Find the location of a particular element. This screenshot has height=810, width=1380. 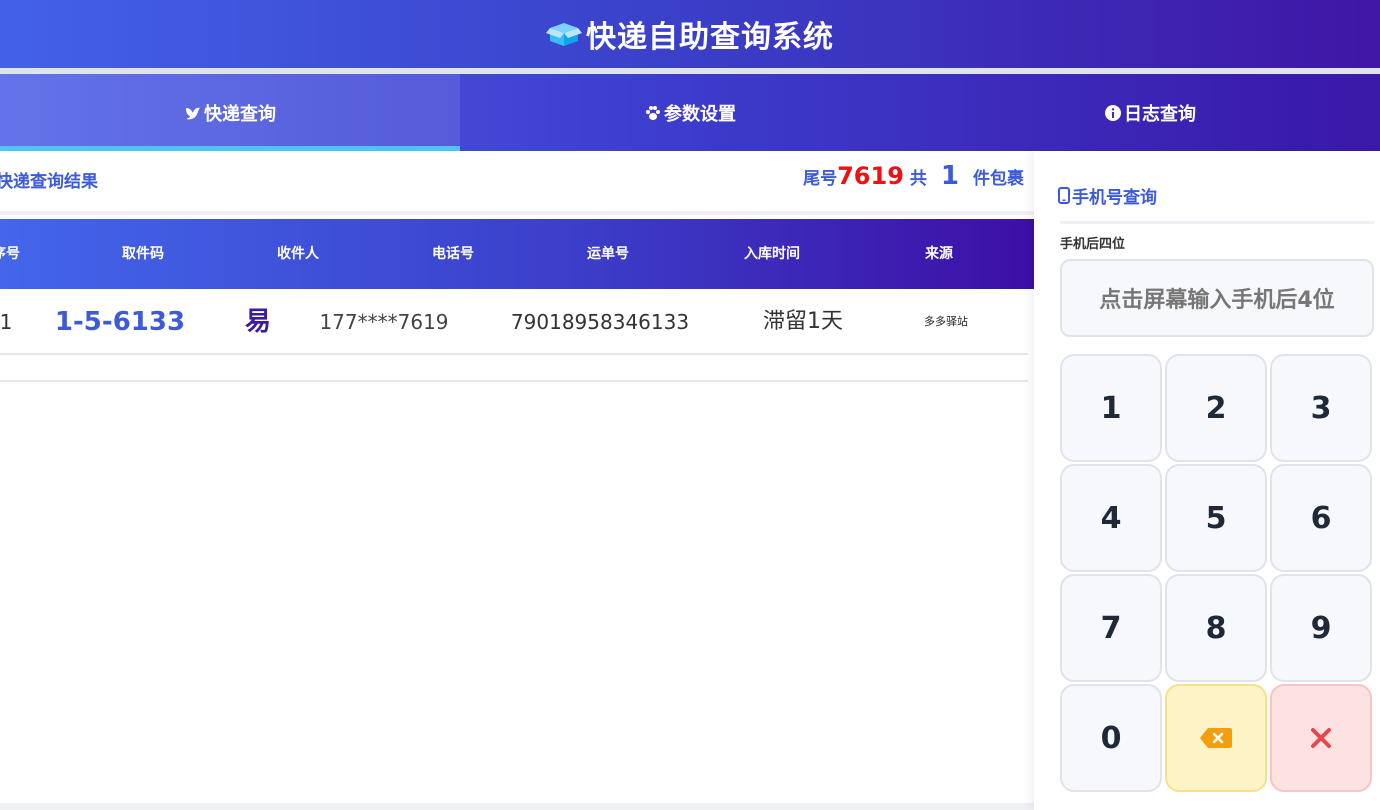

backspace-button is located at coordinates (1216, 738).